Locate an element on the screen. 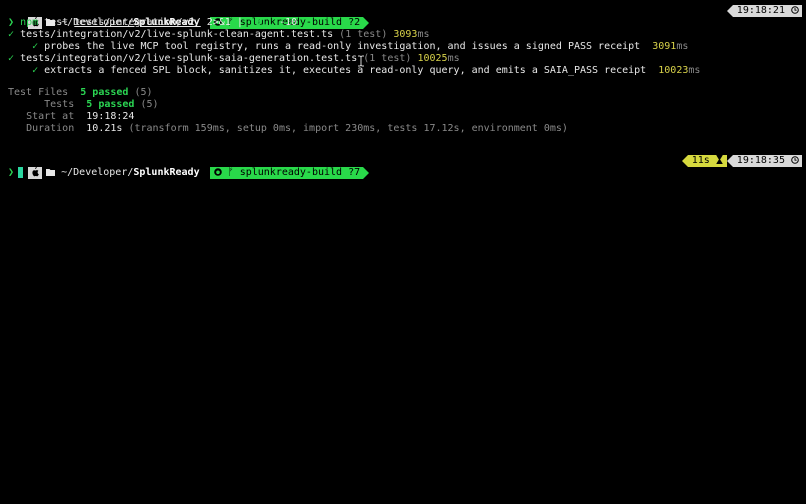 Image resolution: width=806 pixels, height=504 pixels. test-time: 3093 is located at coordinates (405, 34).